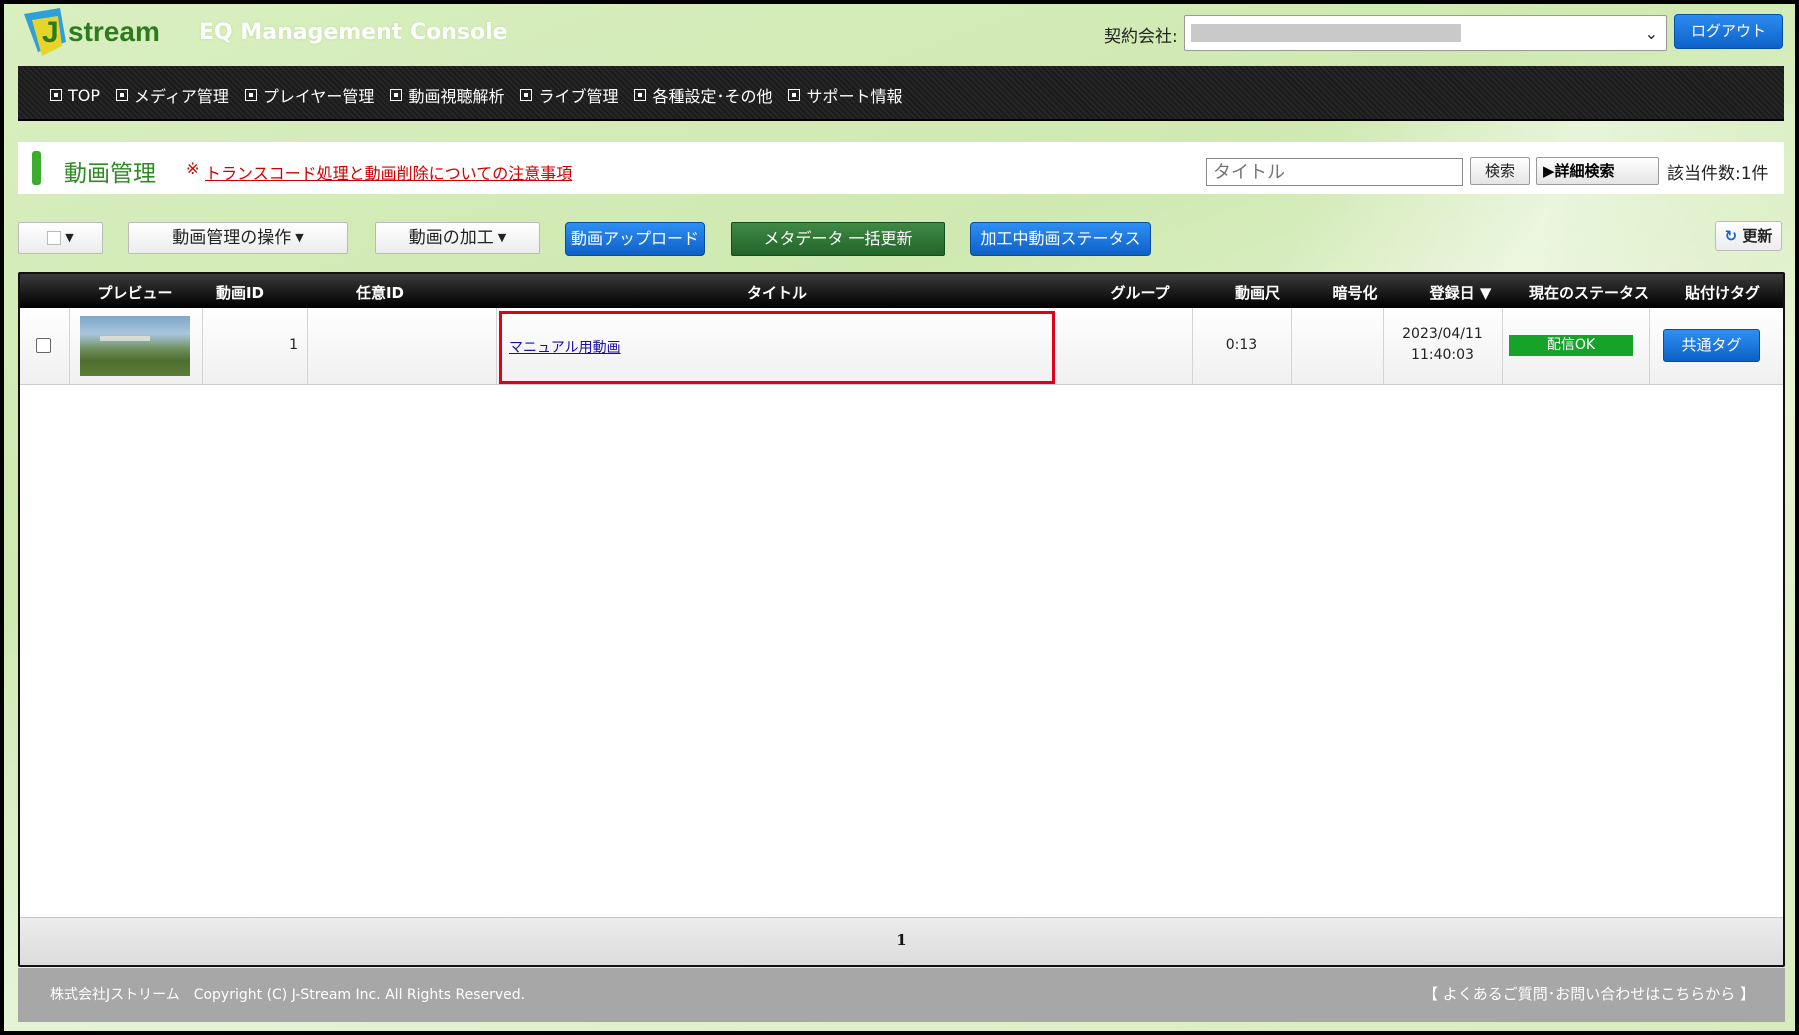 This screenshot has height=1035, width=1799. I want to click on bulk-select-dropdown: ▼, so click(60, 238).